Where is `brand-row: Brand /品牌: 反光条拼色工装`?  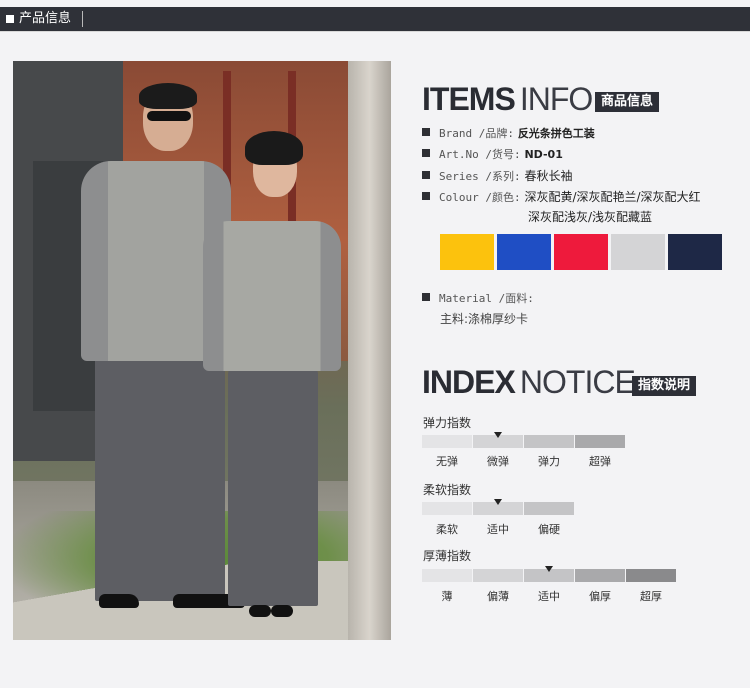 brand-row: Brand /品牌: 反光条拼色工装 is located at coordinates (508, 133).